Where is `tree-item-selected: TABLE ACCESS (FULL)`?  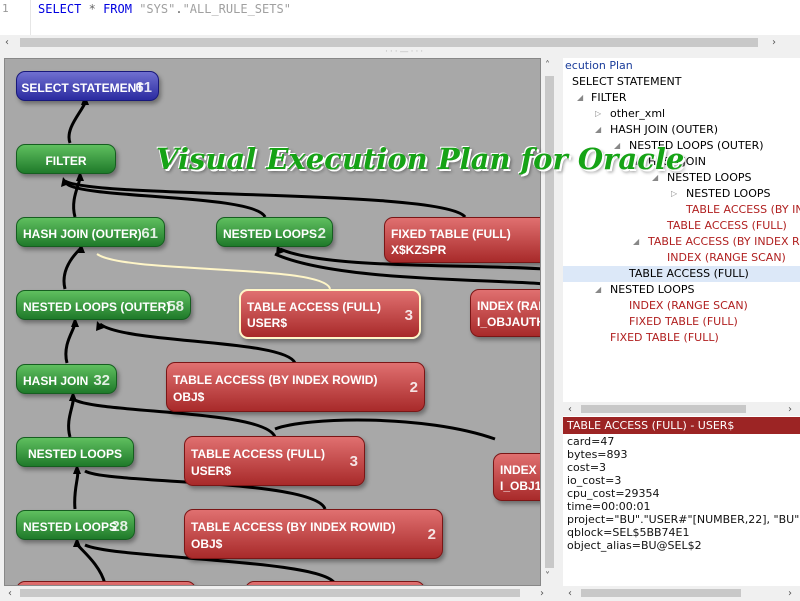 tree-item-selected: TABLE ACCESS (FULL) is located at coordinates (689, 274).